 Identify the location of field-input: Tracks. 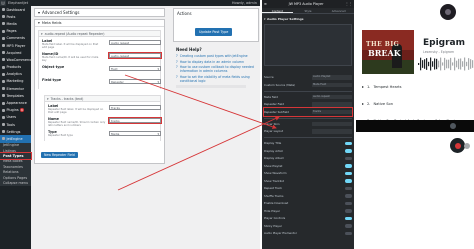
(135, 107).